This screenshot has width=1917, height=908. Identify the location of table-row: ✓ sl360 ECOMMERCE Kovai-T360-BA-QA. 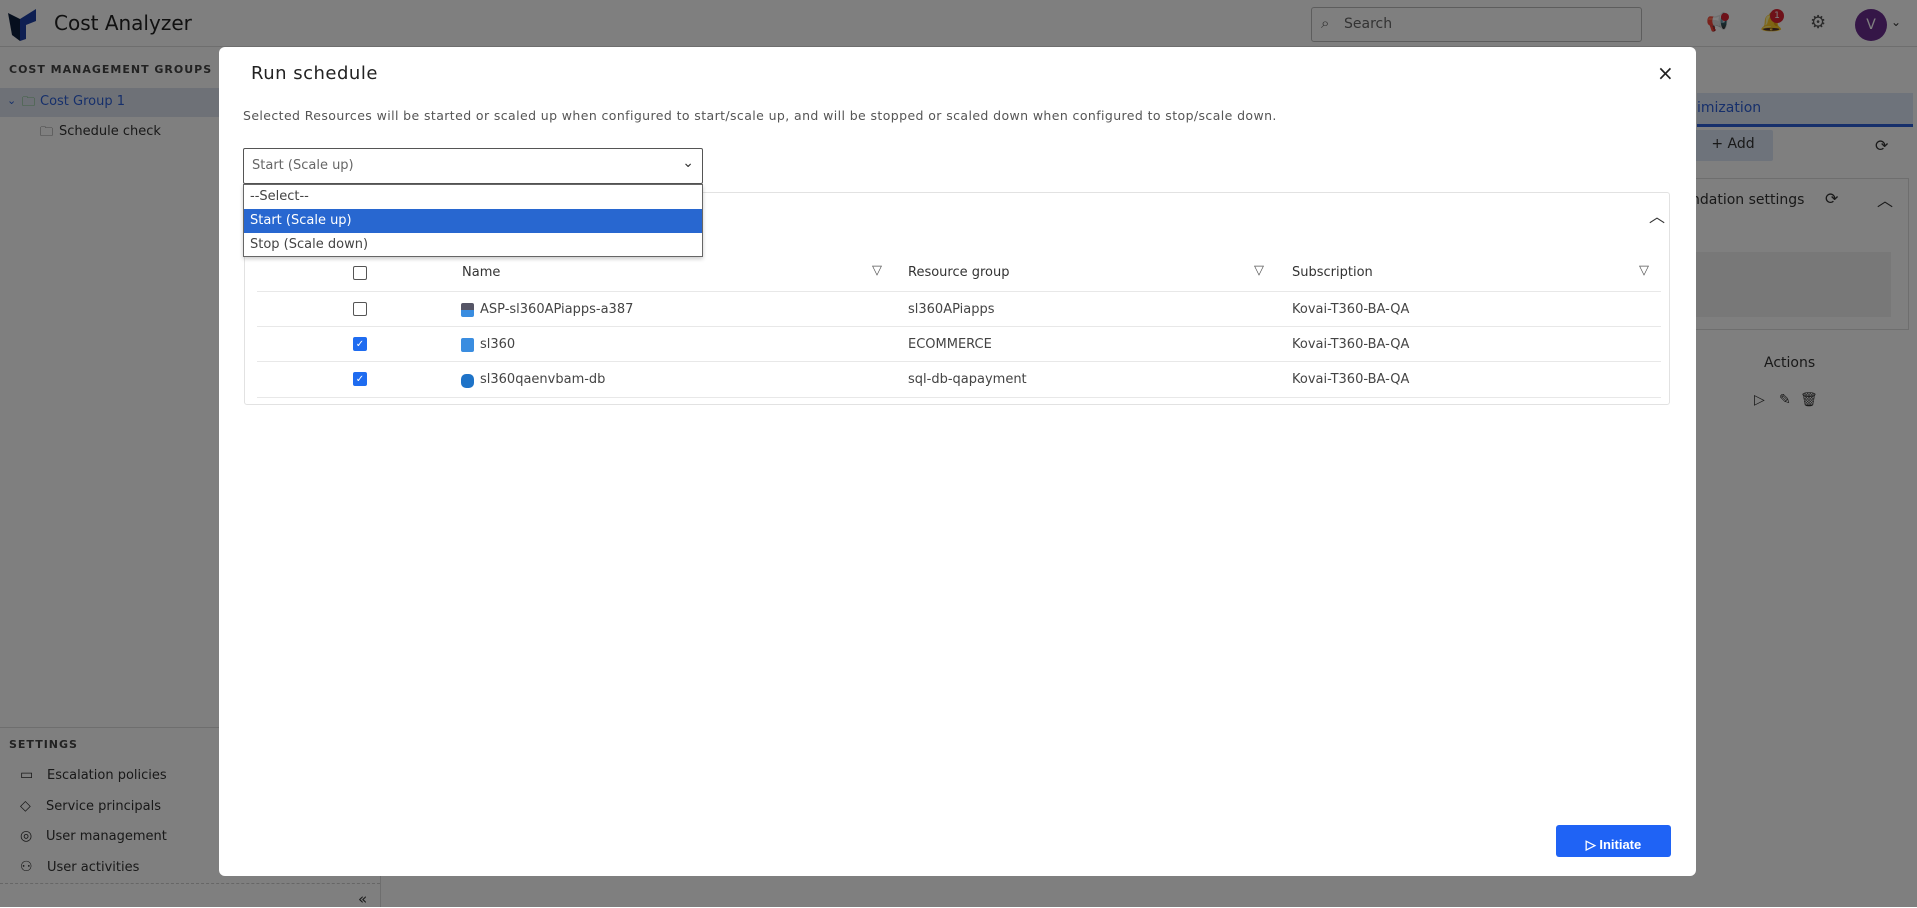
(959, 344).